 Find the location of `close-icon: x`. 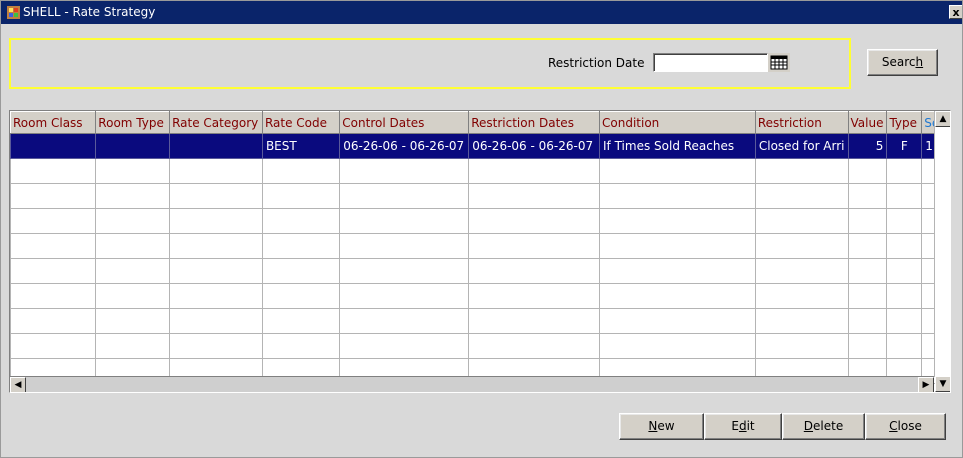

close-icon: x is located at coordinates (955, 12).